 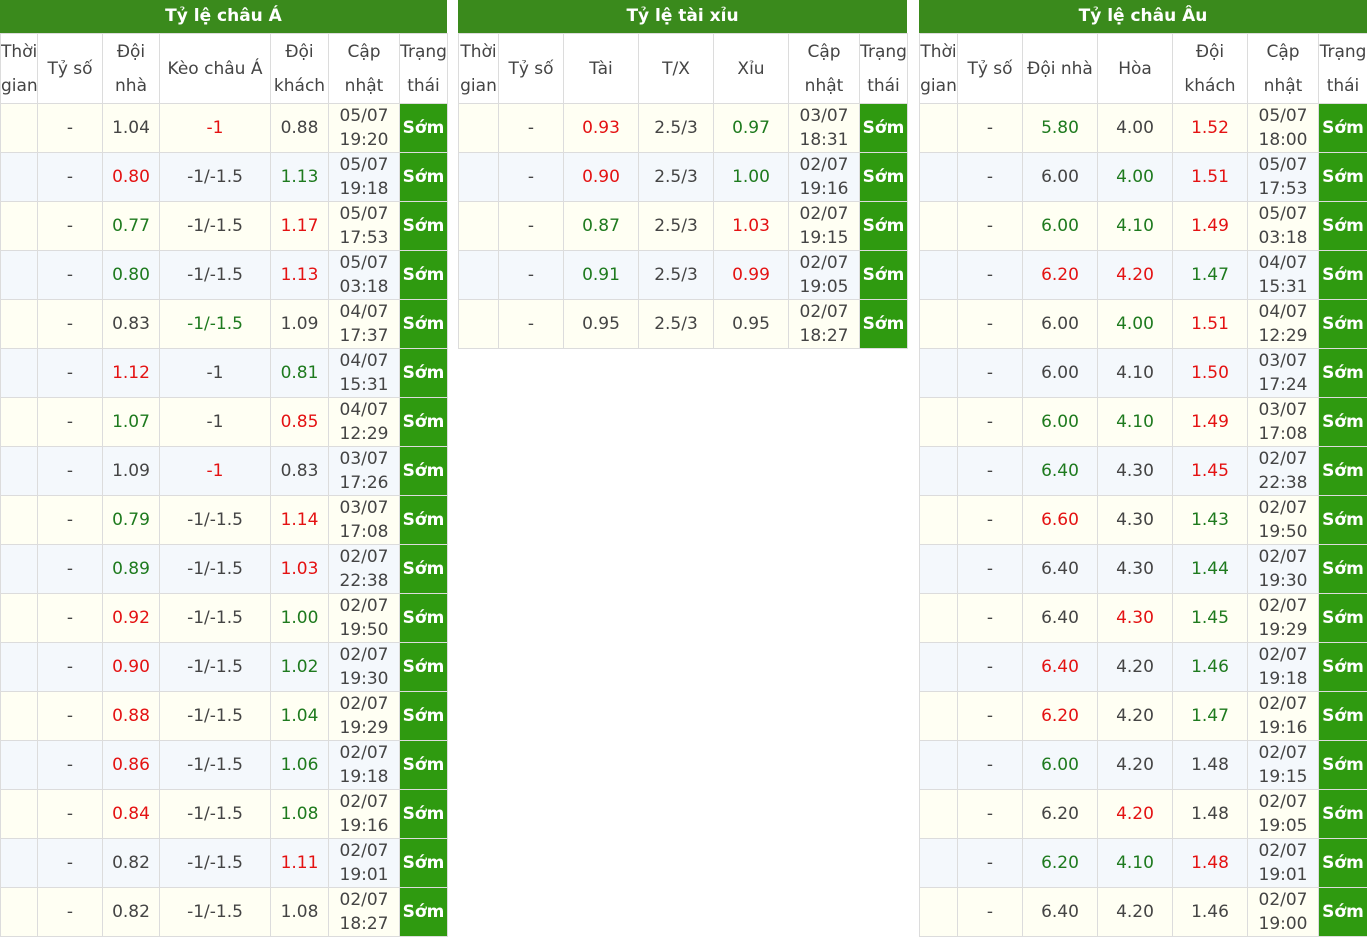 What do you see at coordinates (1283, 324) in the screenshot?
I see `update-time-cell: 04/07 12:29` at bounding box center [1283, 324].